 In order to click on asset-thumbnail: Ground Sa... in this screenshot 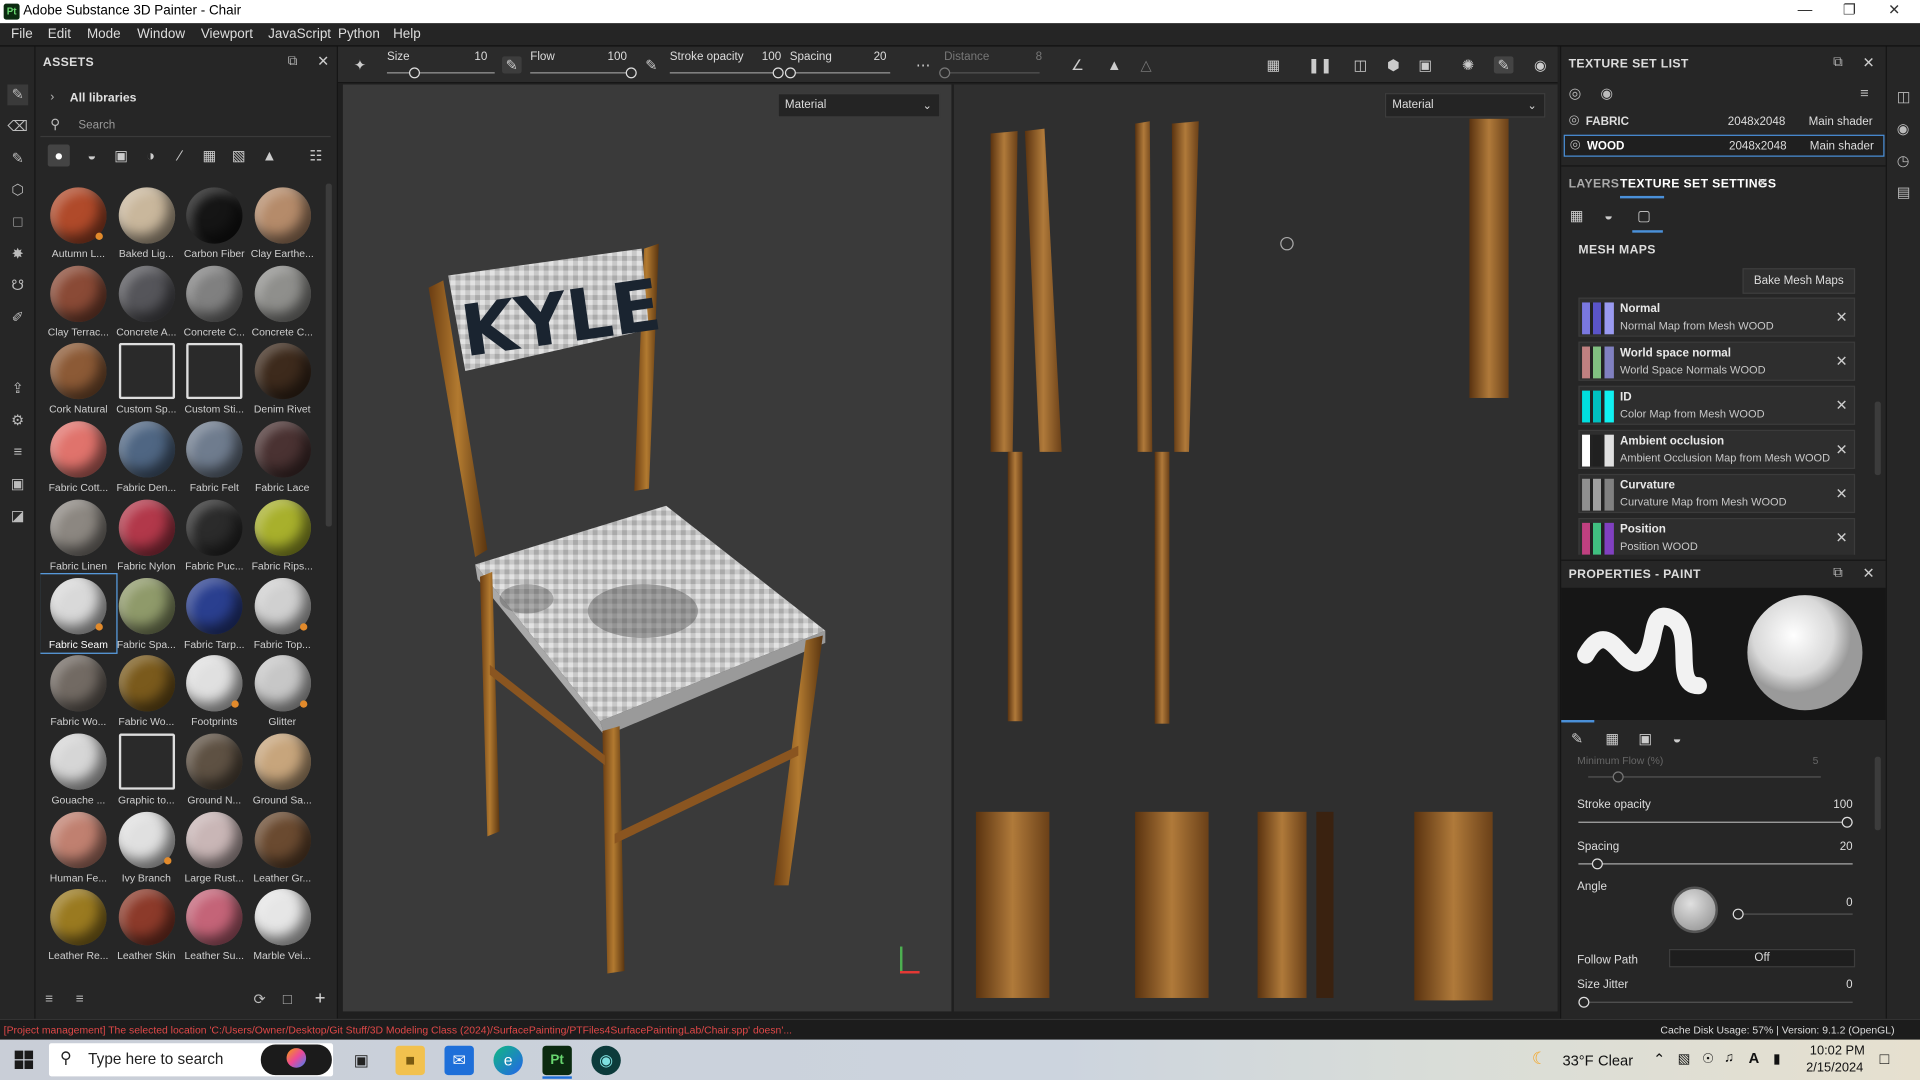, I will do `click(282, 769)`.